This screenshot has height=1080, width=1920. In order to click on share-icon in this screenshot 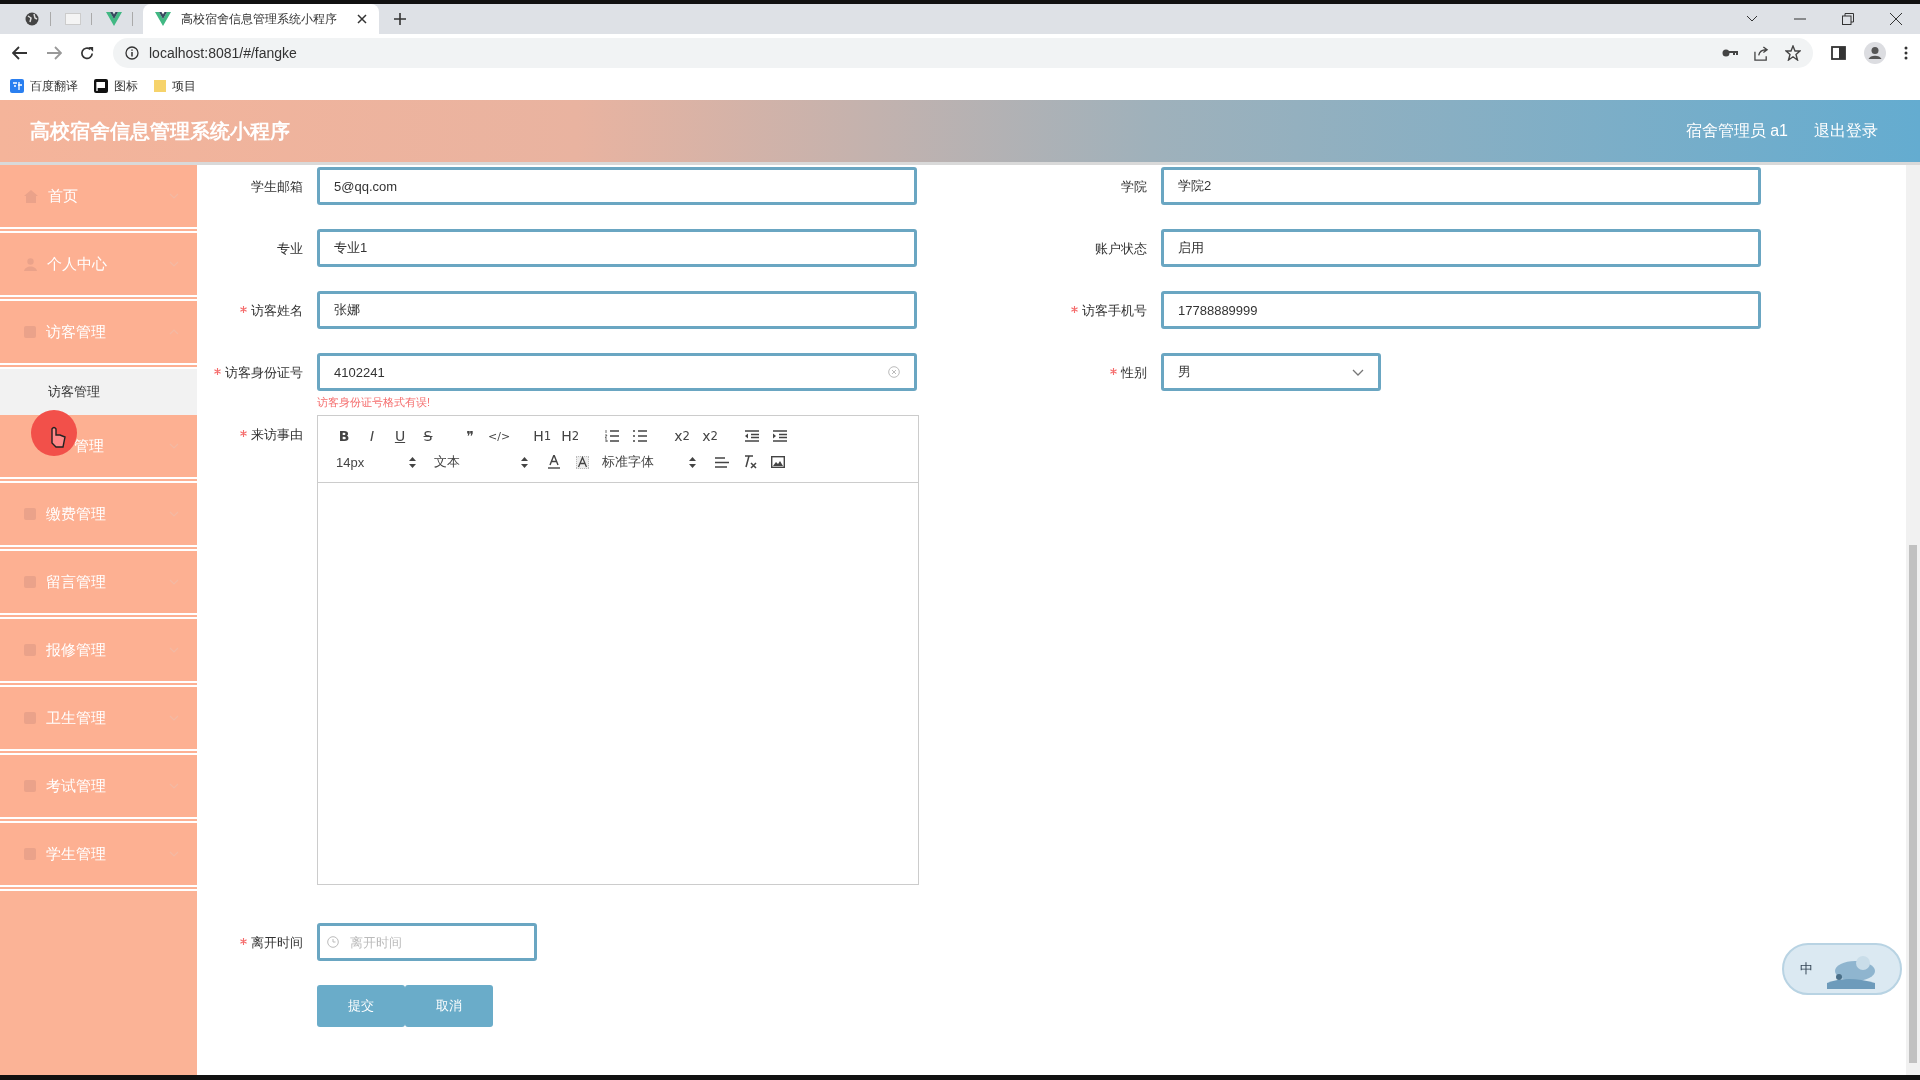, I will do `click(1761, 53)`.